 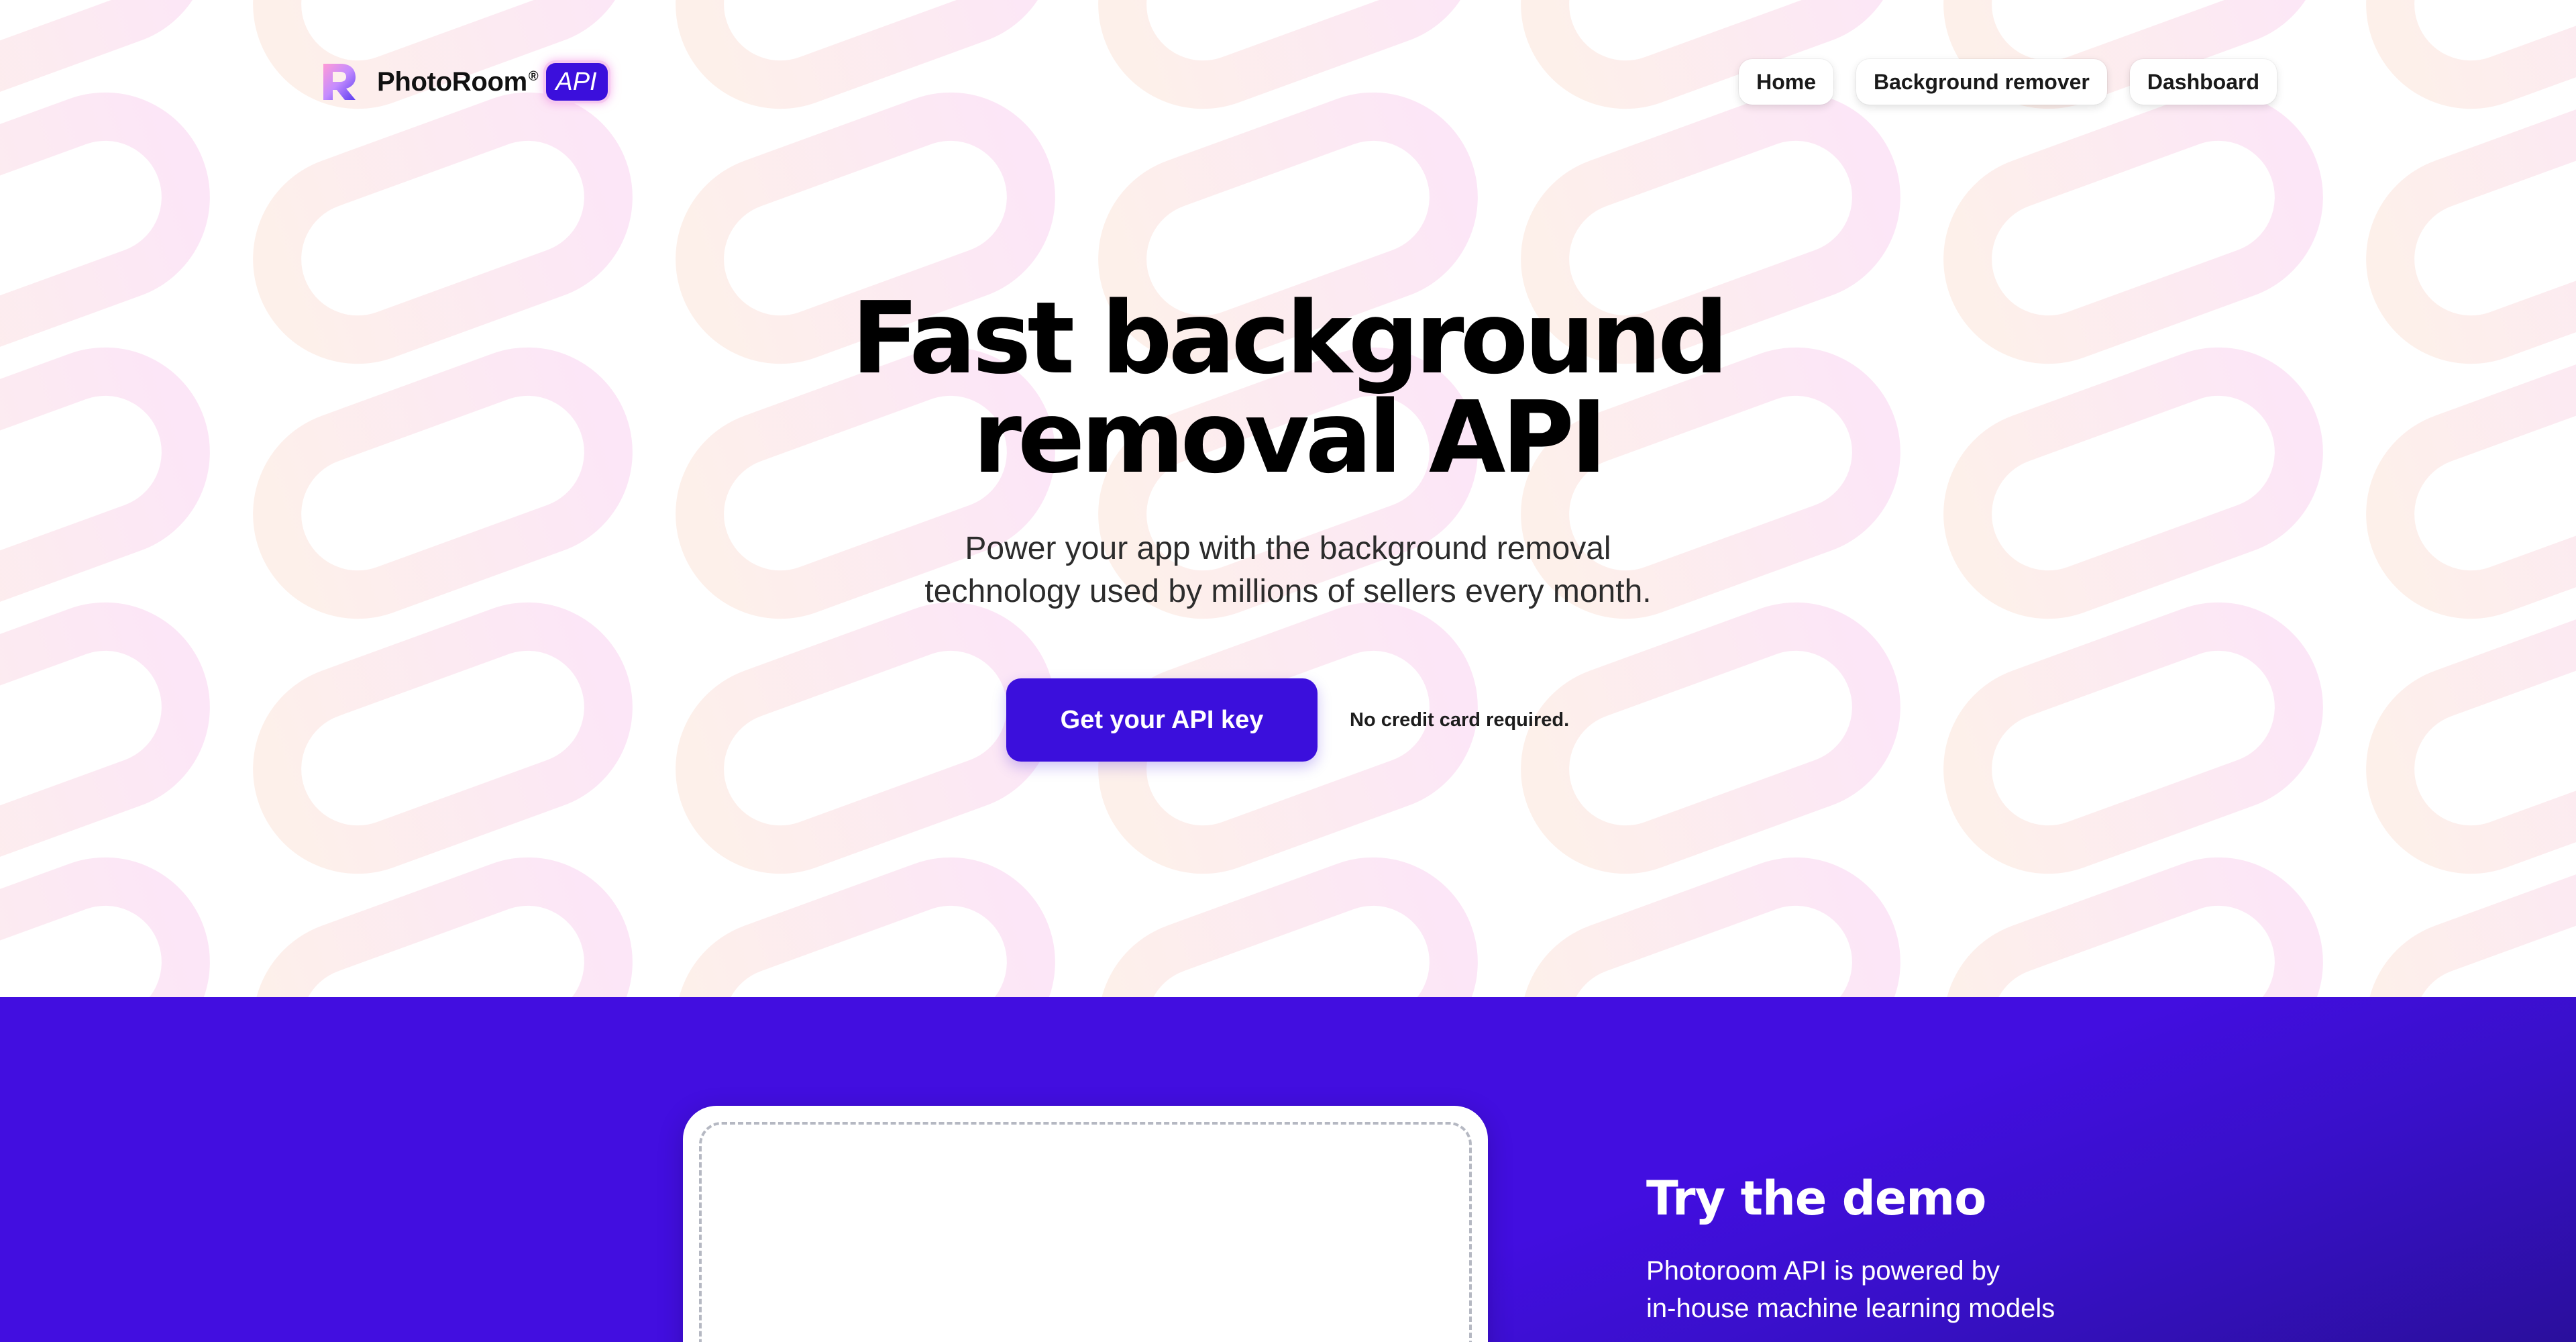 I want to click on demo-description-line-2: in-house machine learning models, so click(x=1850, y=1309).